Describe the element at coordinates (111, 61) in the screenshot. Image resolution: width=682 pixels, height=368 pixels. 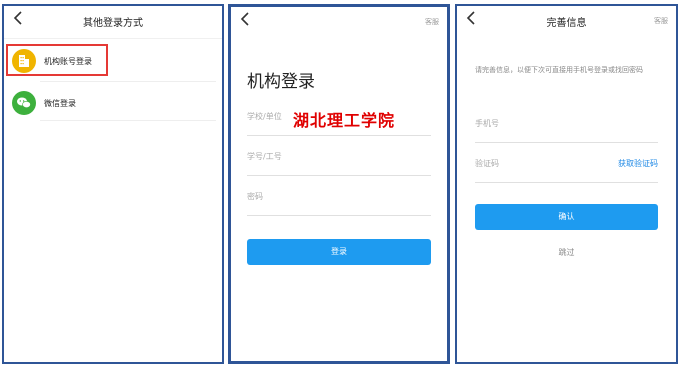
I see `institution-login-option: 机构账号登录` at that location.